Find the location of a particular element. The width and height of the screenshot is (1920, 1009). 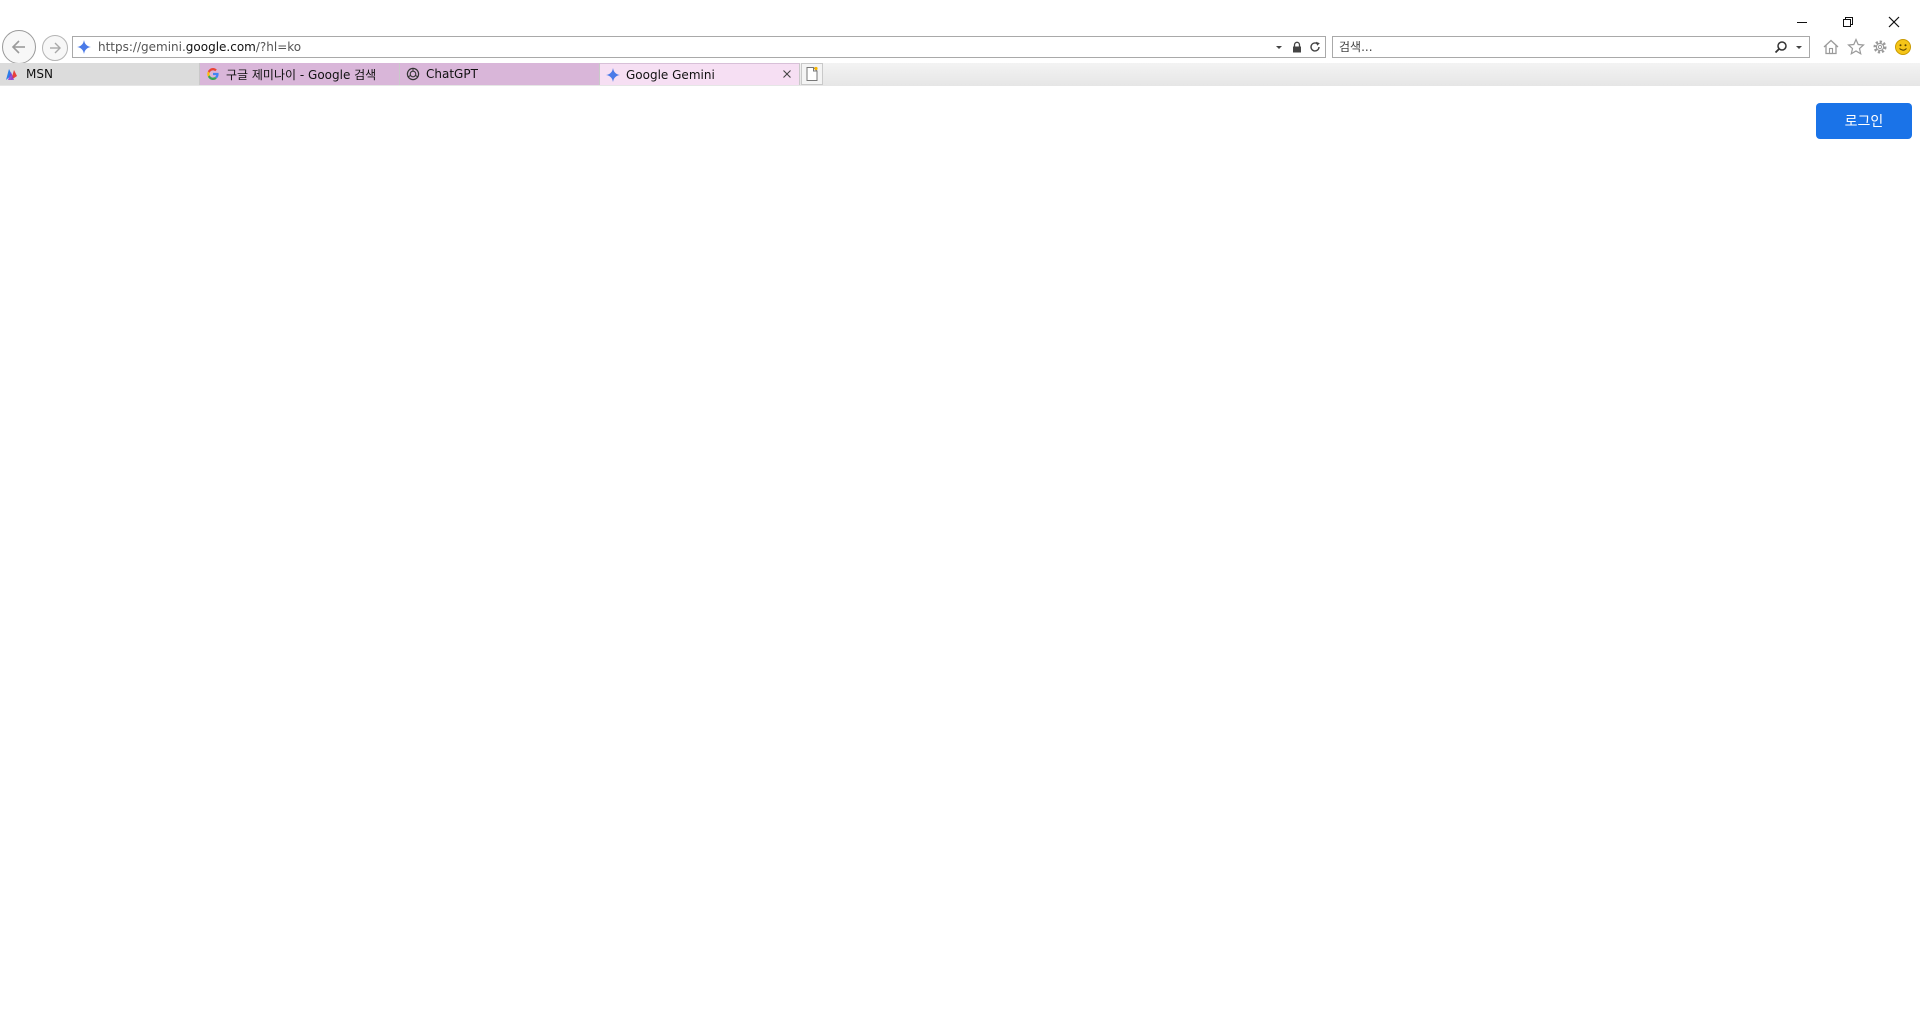

gemini-favicon-icon is located at coordinates (84, 47).